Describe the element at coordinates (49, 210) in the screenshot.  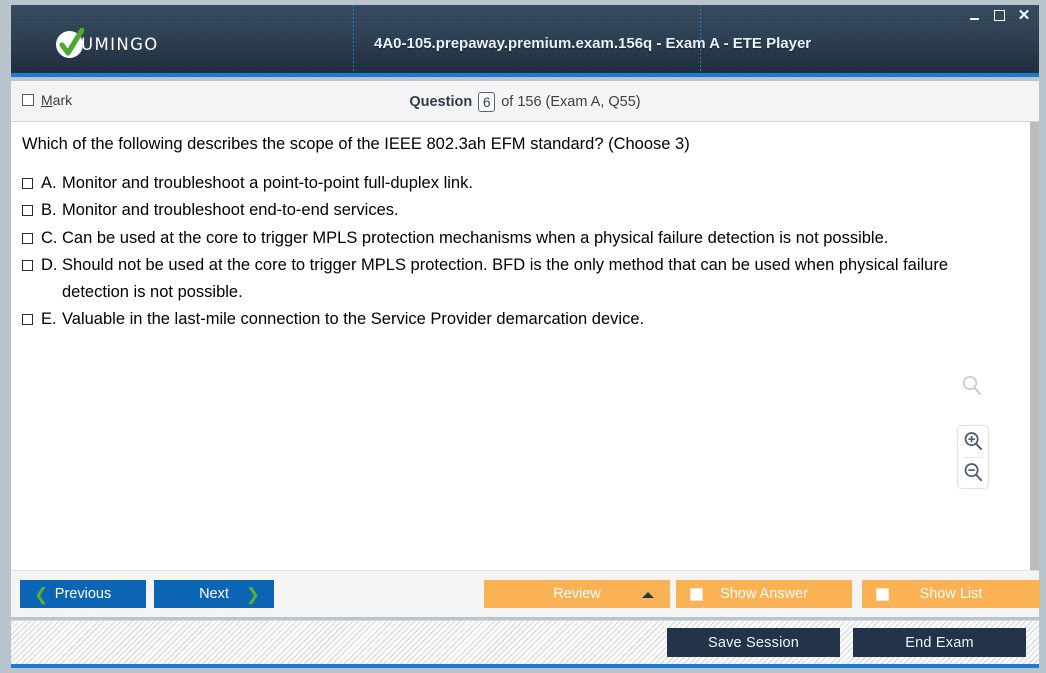
I see `answer-option-letter: B.` at that location.